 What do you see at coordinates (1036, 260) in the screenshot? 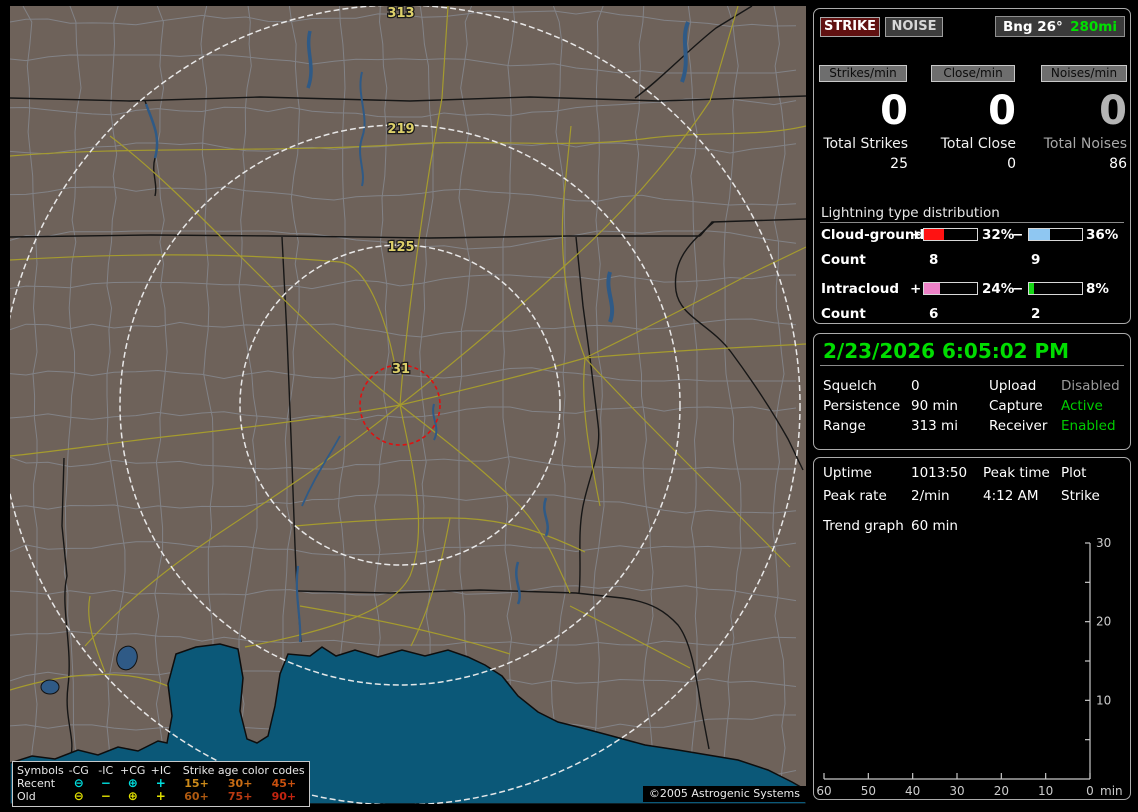
I see `cg-minus-count: 9` at bounding box center [1036, 260].